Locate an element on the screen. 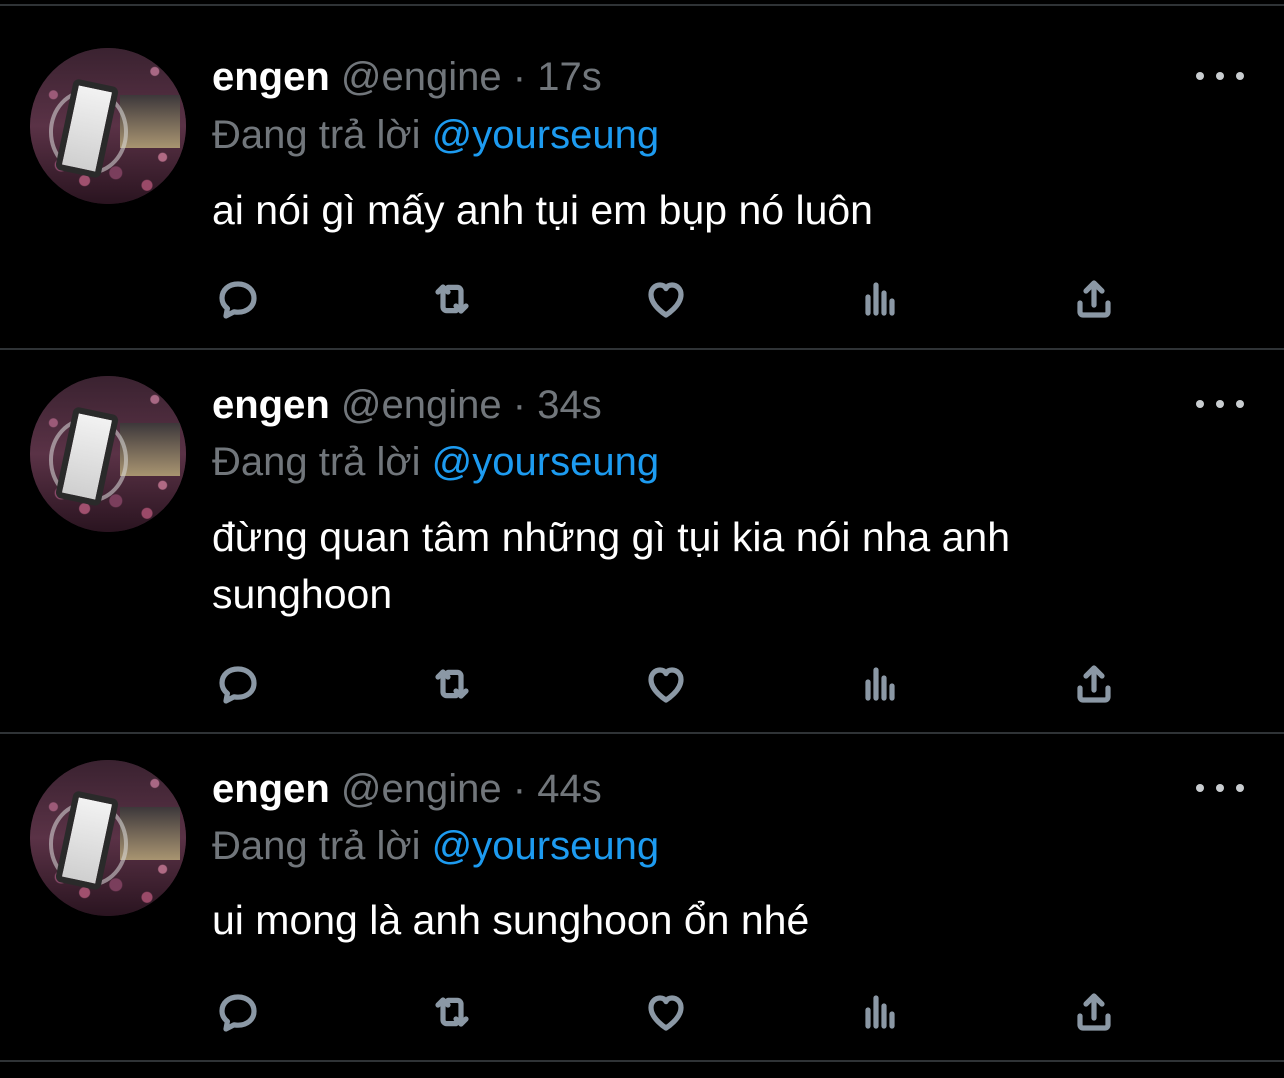 This screenshot has height=1078, width=1284. tweet-header: engen @engine · 17s is located at coordinates (407, 77).